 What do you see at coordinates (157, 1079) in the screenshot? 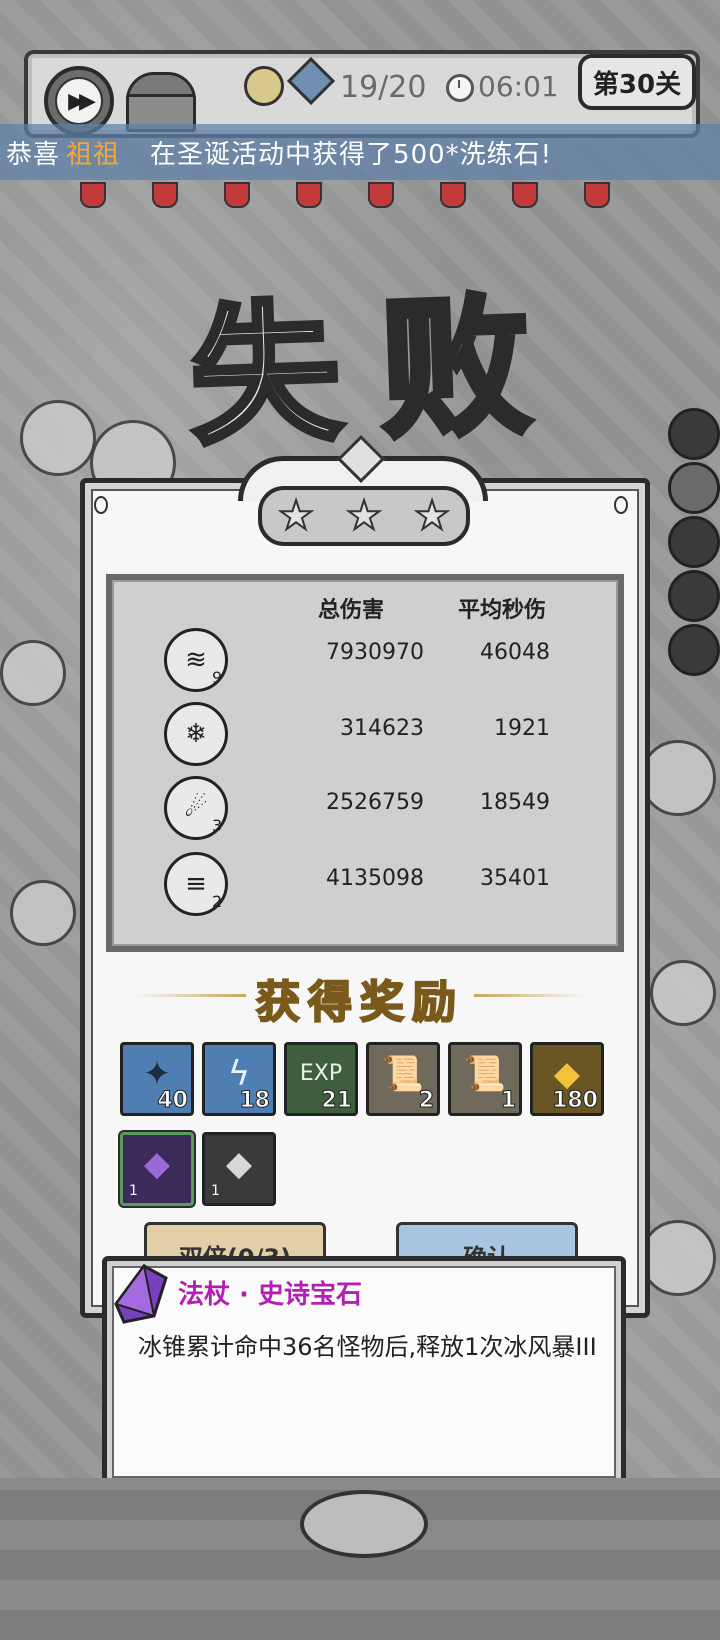
I see `reward-item-ice-shard: ✦ 40` at bounding box center [157, 1079].